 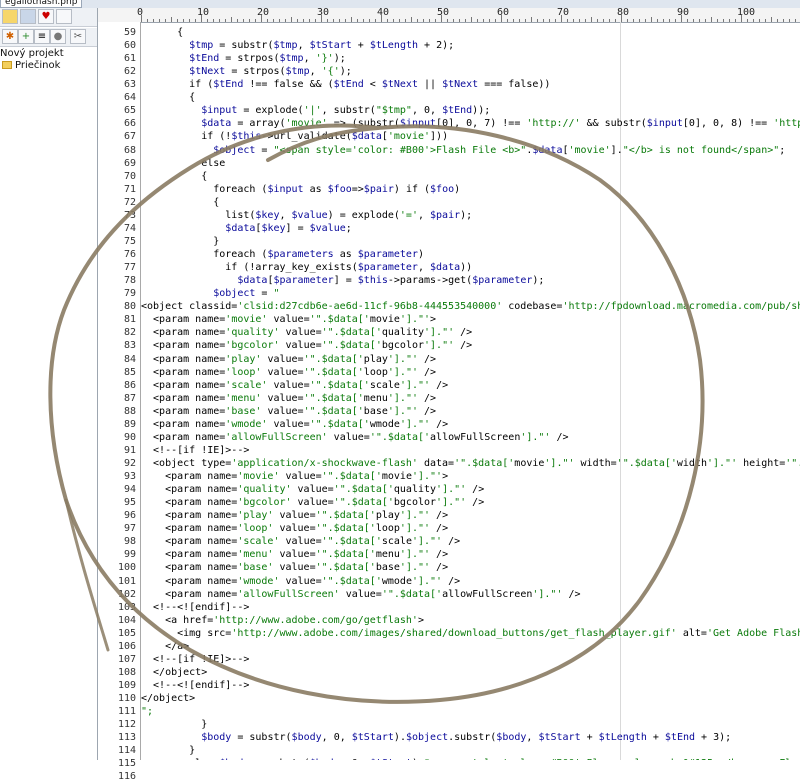 What do you see at coordinates (64, 16) in the screenshot?
I see `file-icon` at bounding box center [64, 16].